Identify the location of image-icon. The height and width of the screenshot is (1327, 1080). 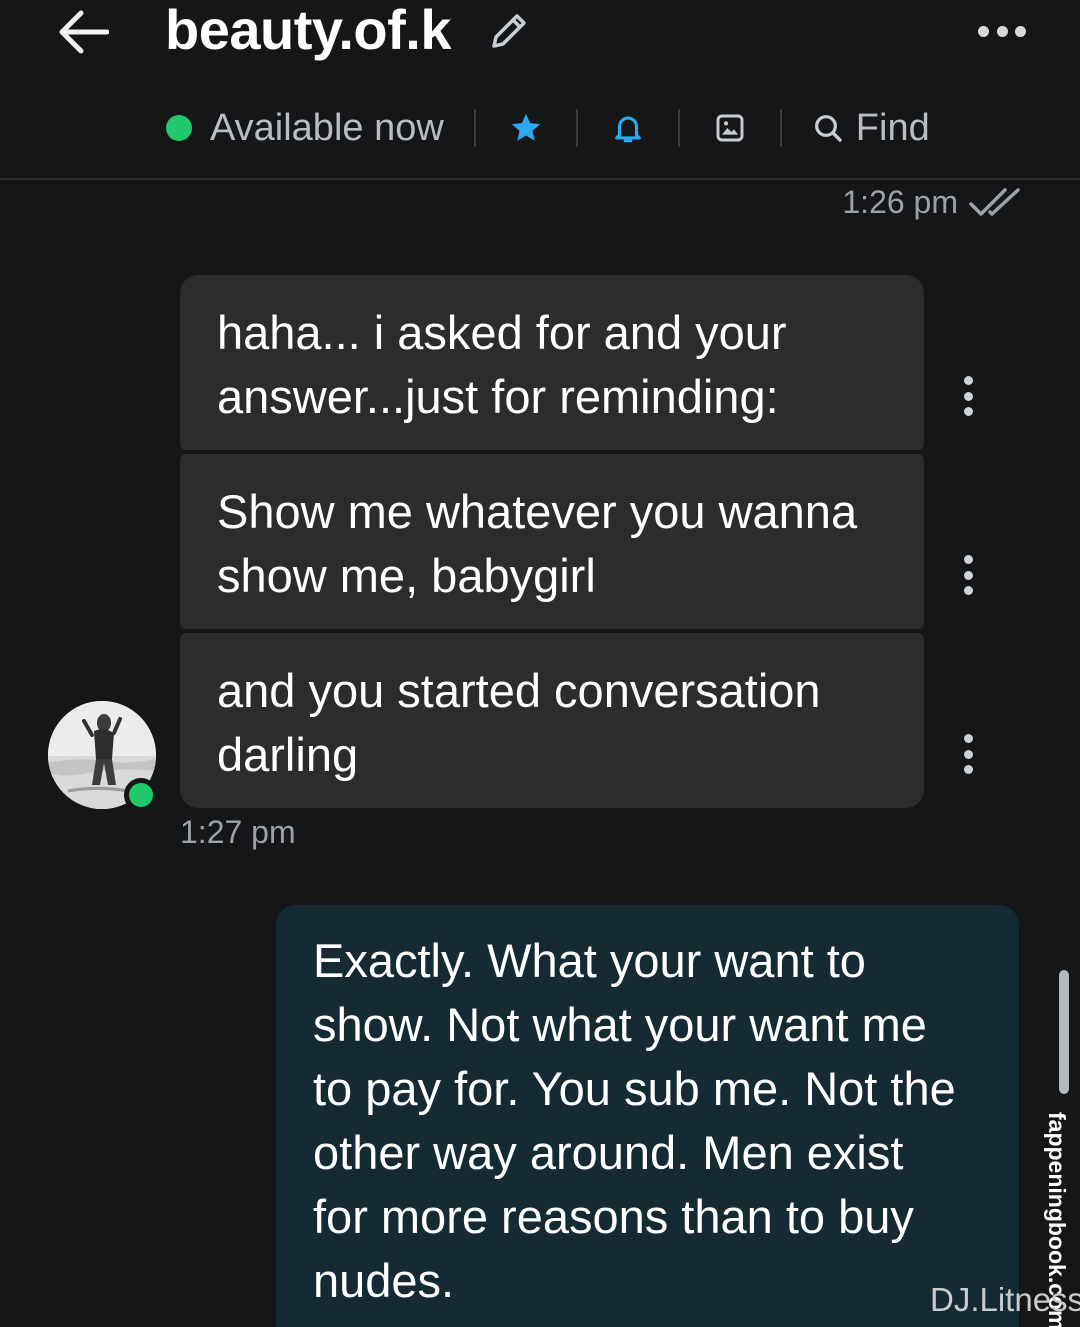
(730, 128).